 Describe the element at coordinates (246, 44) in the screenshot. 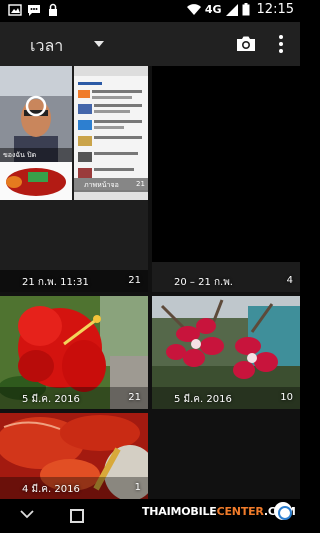

I see `camera-icon` at that location.